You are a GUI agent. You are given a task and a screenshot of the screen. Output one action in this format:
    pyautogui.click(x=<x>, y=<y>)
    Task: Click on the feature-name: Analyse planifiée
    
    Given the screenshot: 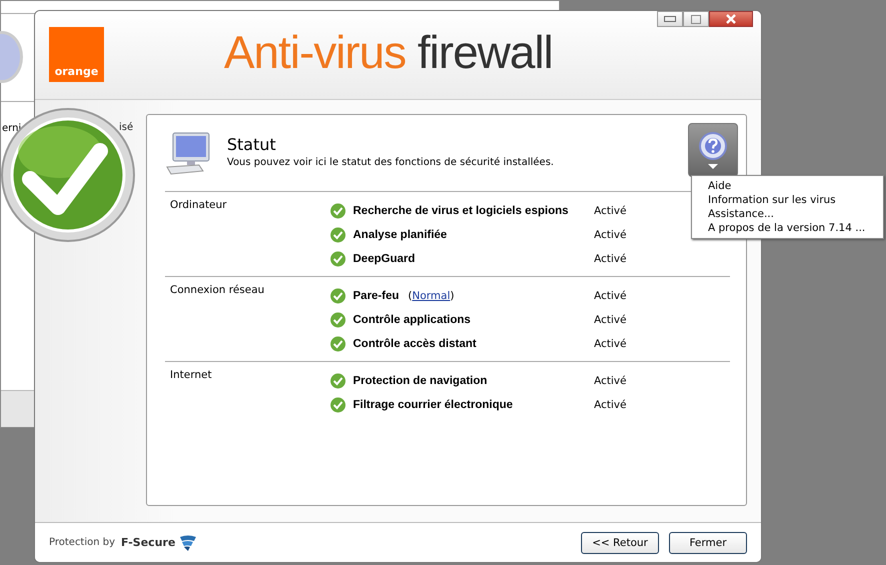 What is the action you would take?
    pyautogui.click(x=400, y=235)
    